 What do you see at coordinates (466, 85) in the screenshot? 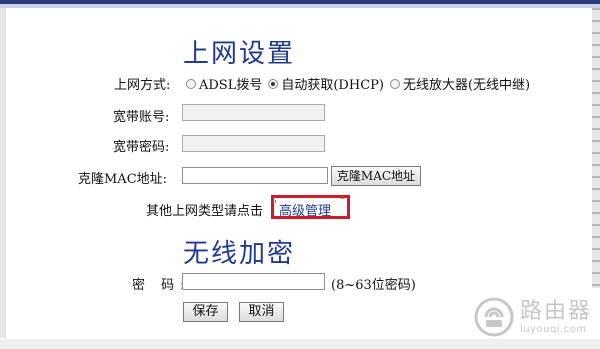
I see `radio-label-repeater: 无线放大器(无线中继)` at bounding box center [466, 85].